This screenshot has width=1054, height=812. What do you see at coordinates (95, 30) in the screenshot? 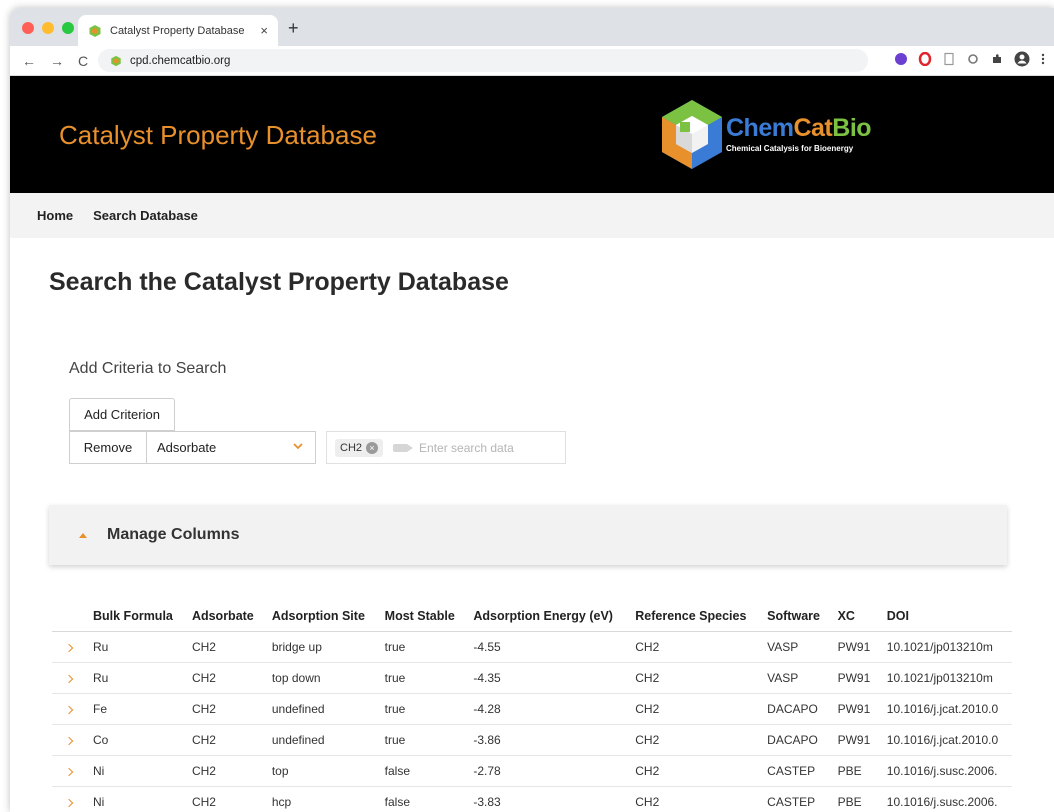
I see `site-favicon-icon` at bounding box center [95, 30].